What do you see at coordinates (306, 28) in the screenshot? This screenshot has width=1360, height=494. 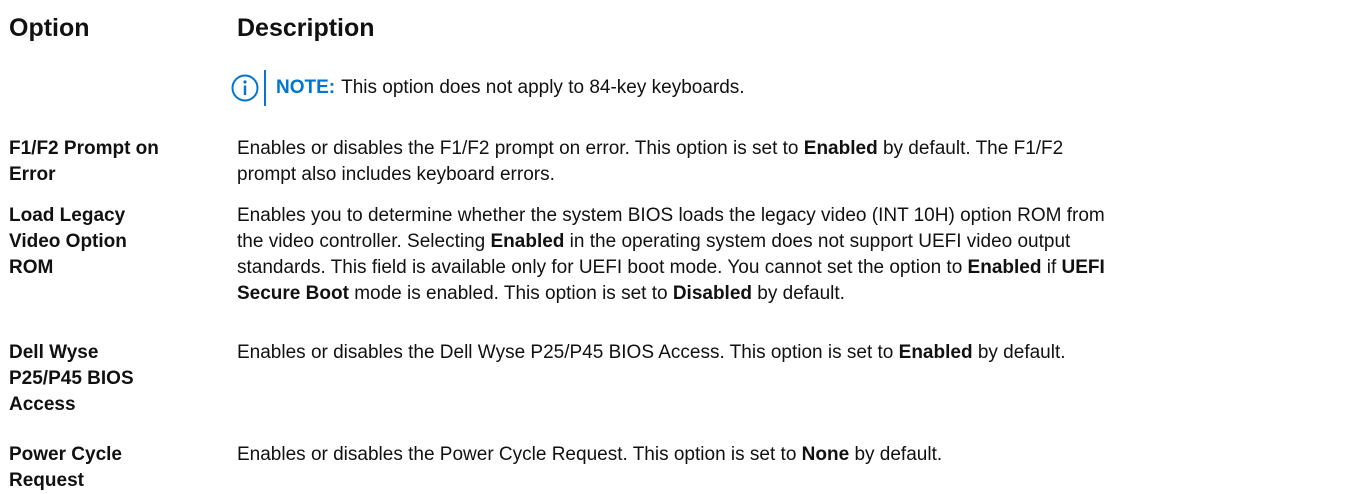 I see `column-header-description: Description` at bounding box center [306, 28].